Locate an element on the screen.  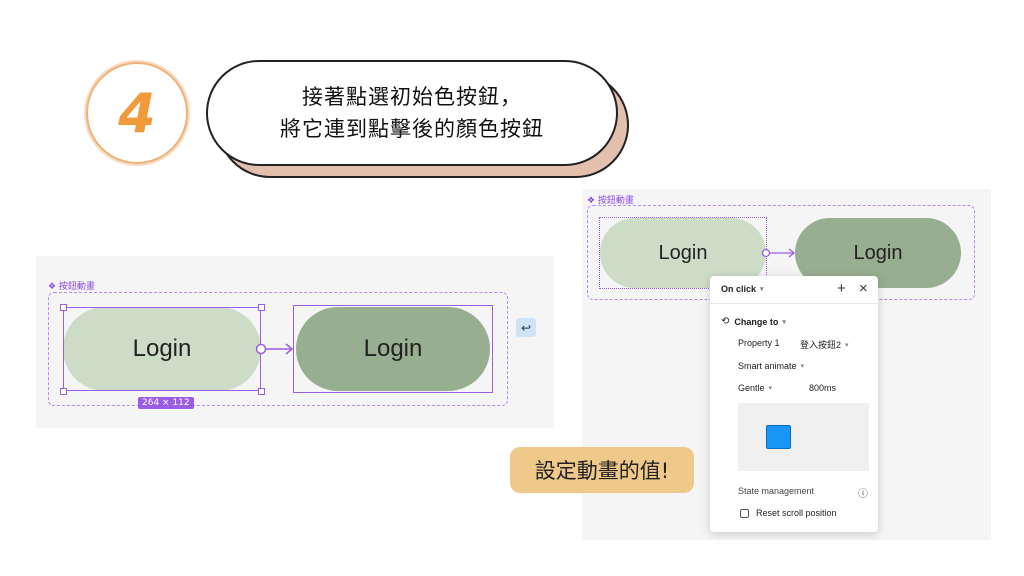
info-icon: ⓘ is located at coordinates (863, 492).